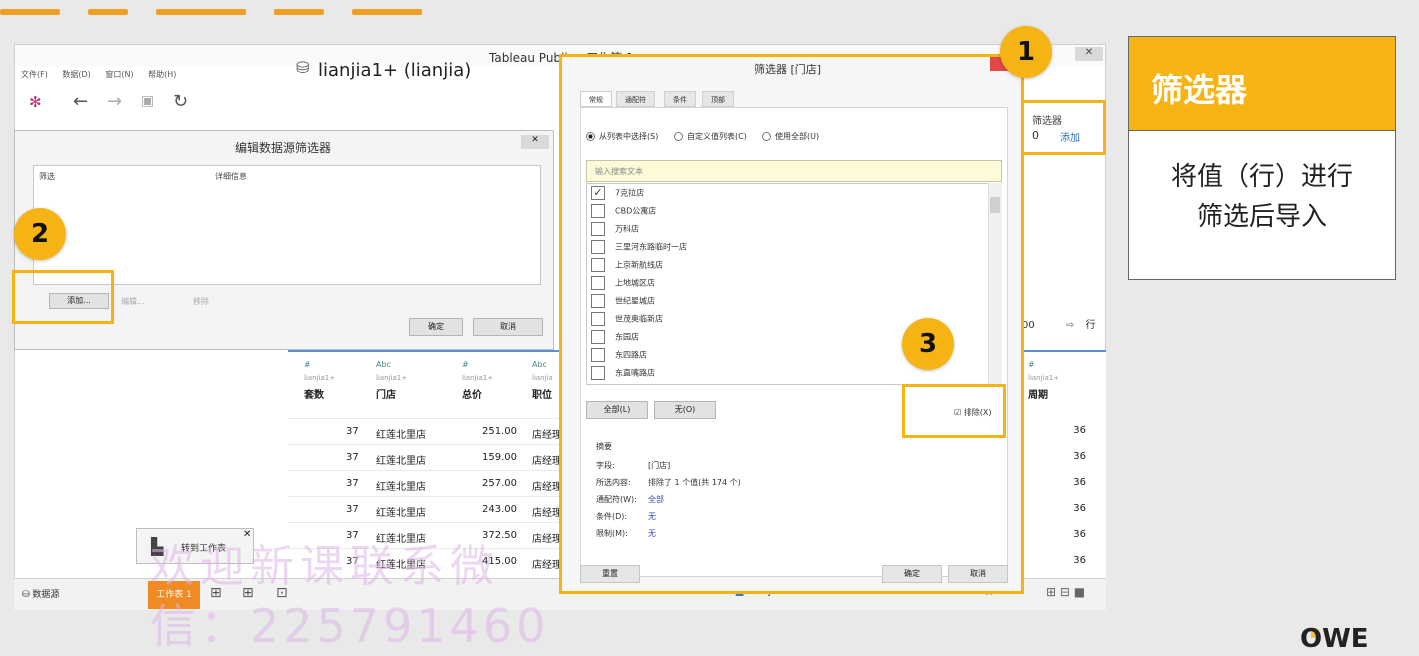 This screenshot has height=656, width=1419. I want to click on list-item: 上京新航线店, so click(627, 267).